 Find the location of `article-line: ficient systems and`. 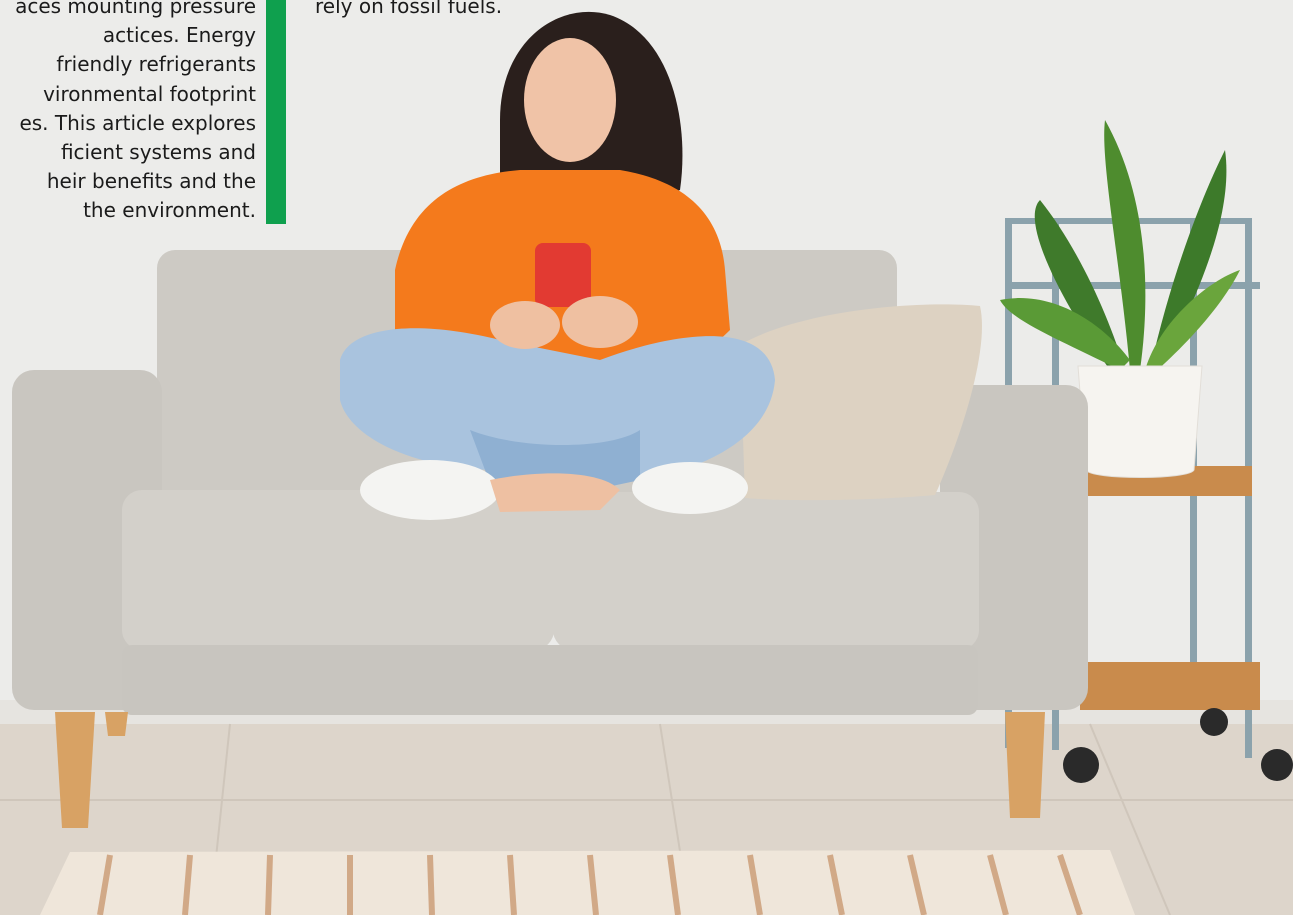

article-line: ficient systems and is located at coordinates (158, 152).